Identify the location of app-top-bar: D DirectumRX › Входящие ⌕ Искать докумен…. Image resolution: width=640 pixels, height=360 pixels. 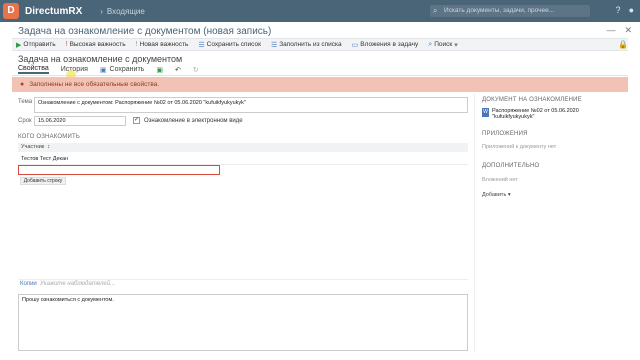
(320, 11).